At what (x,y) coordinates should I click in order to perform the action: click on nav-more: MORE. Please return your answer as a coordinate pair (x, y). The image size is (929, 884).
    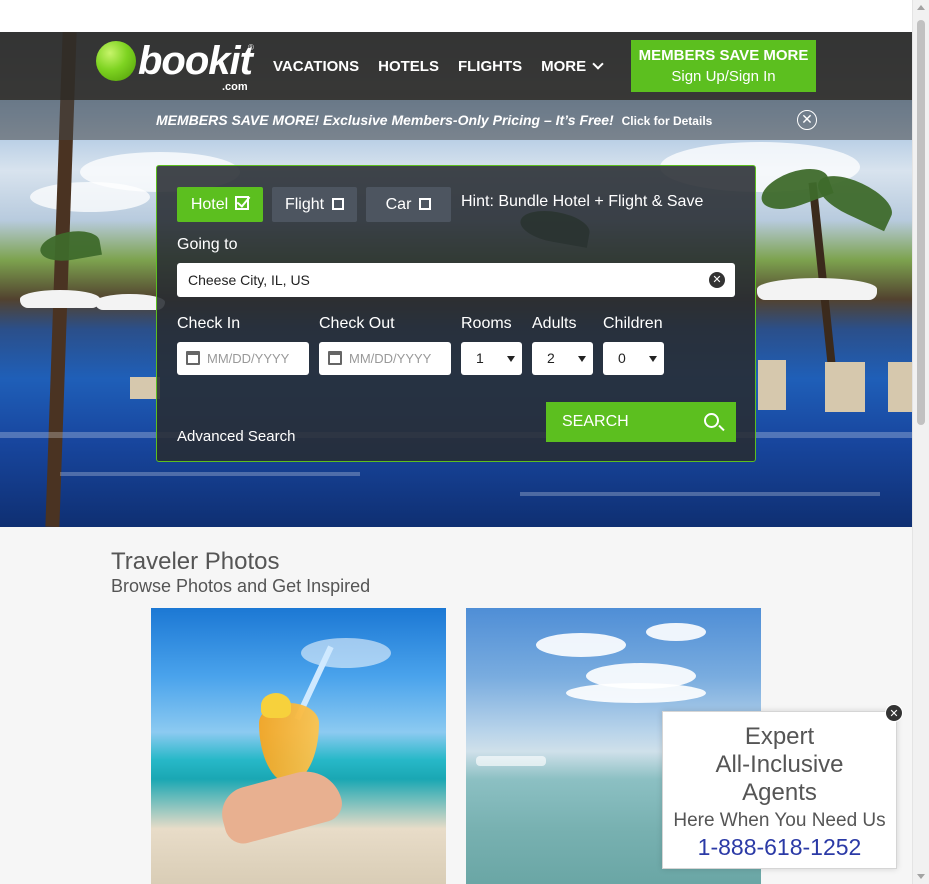
    Looking at the image, I should click on (572, 66).